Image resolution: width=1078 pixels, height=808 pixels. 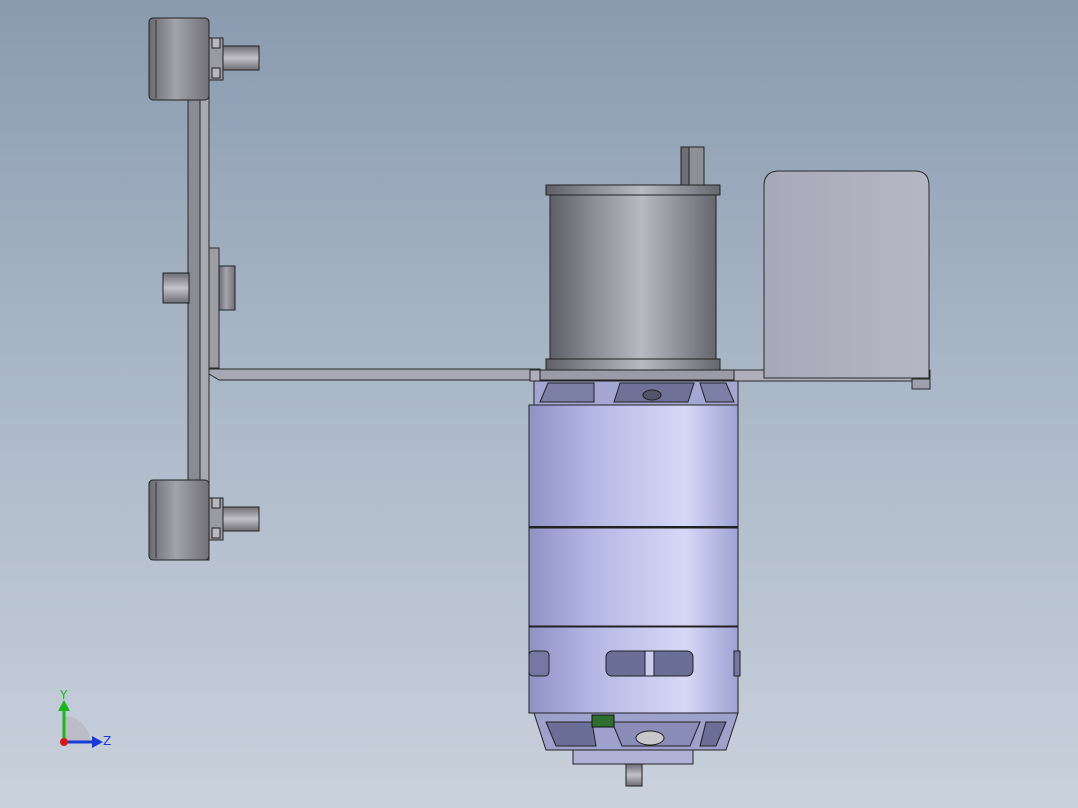 What do you see at coordinates (107, 741) in the screenshot?
I see `z-axis-label: Z` at bounding box center [107, 741].